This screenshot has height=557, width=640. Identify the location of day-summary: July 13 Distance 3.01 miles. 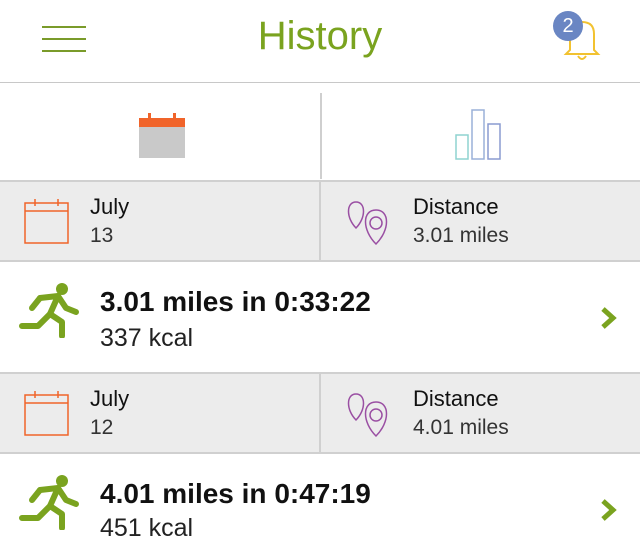
(320, 221).